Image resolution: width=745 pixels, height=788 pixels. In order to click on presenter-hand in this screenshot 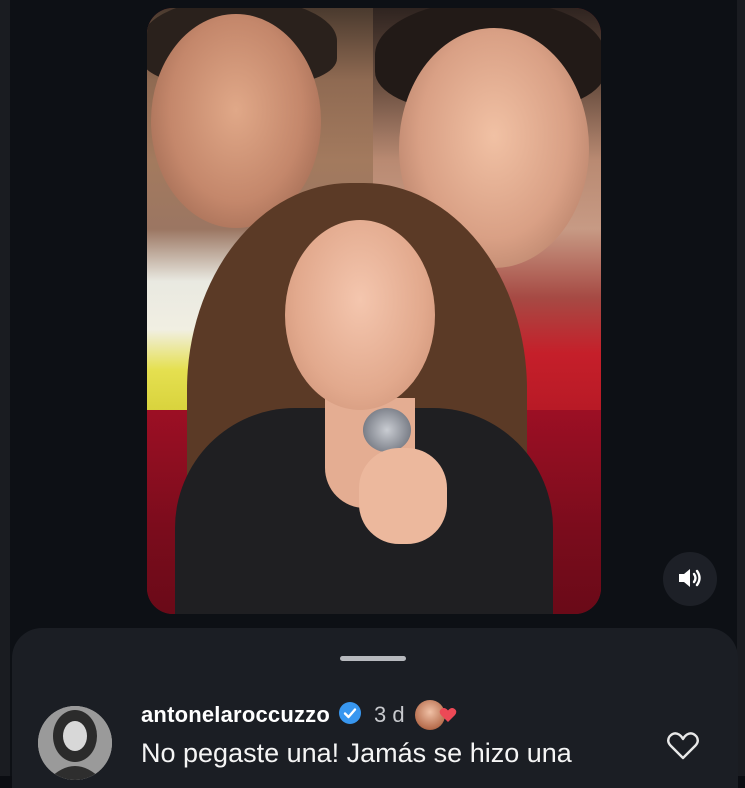, I will do `click(403, 496)`.